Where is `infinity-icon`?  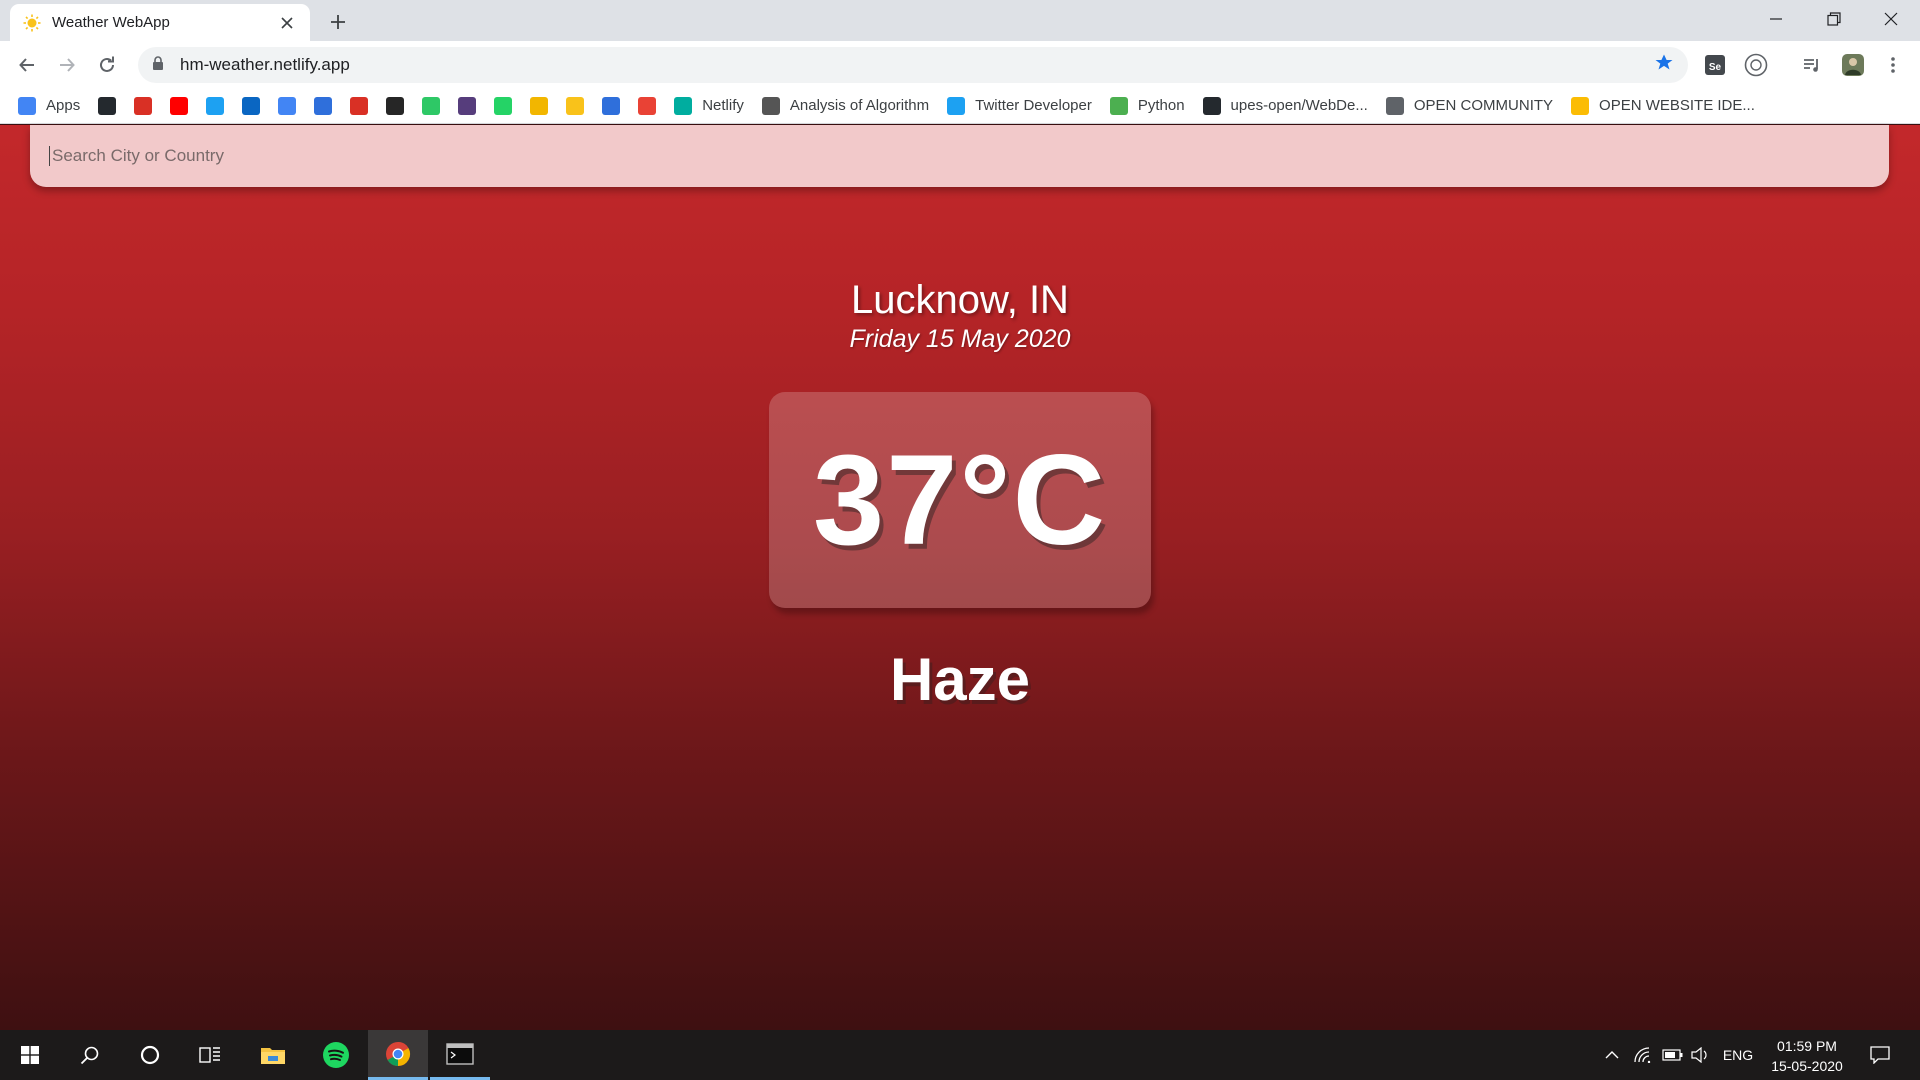
infinity-icon is located at coordinates (611, 105).